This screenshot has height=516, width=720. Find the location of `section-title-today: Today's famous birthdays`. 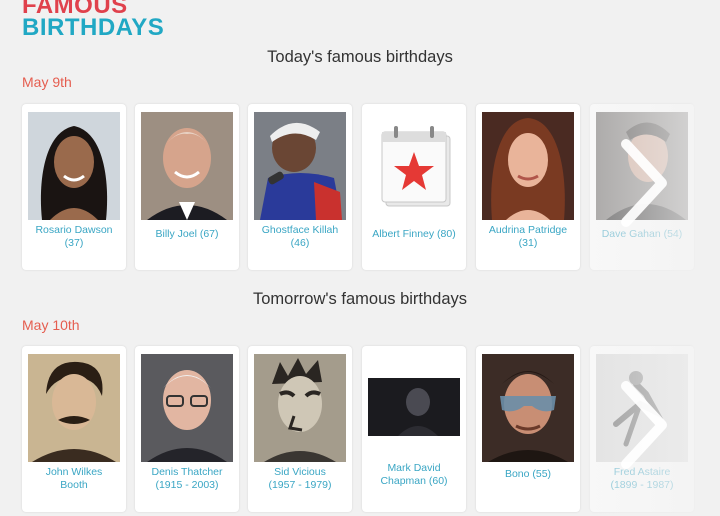

section-title-today: Today's famous birthdays is located at coordinates (360, 57).